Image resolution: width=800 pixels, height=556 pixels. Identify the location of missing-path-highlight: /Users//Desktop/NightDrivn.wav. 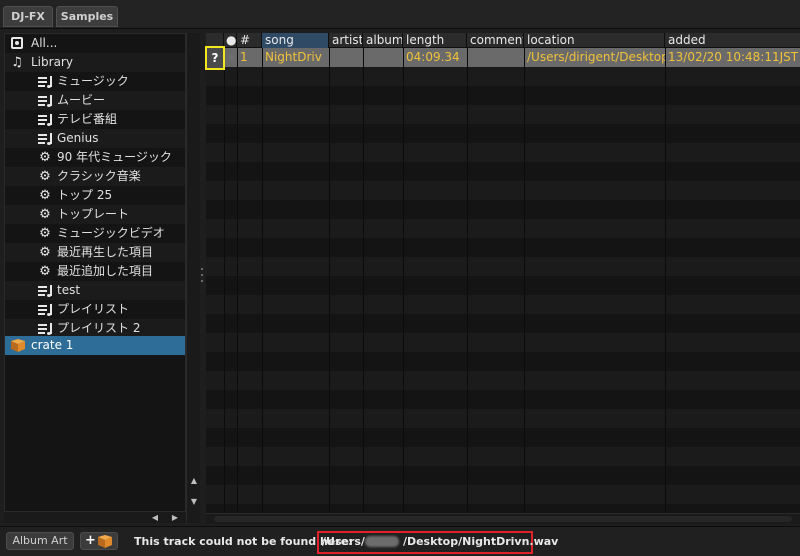
(437, 542).